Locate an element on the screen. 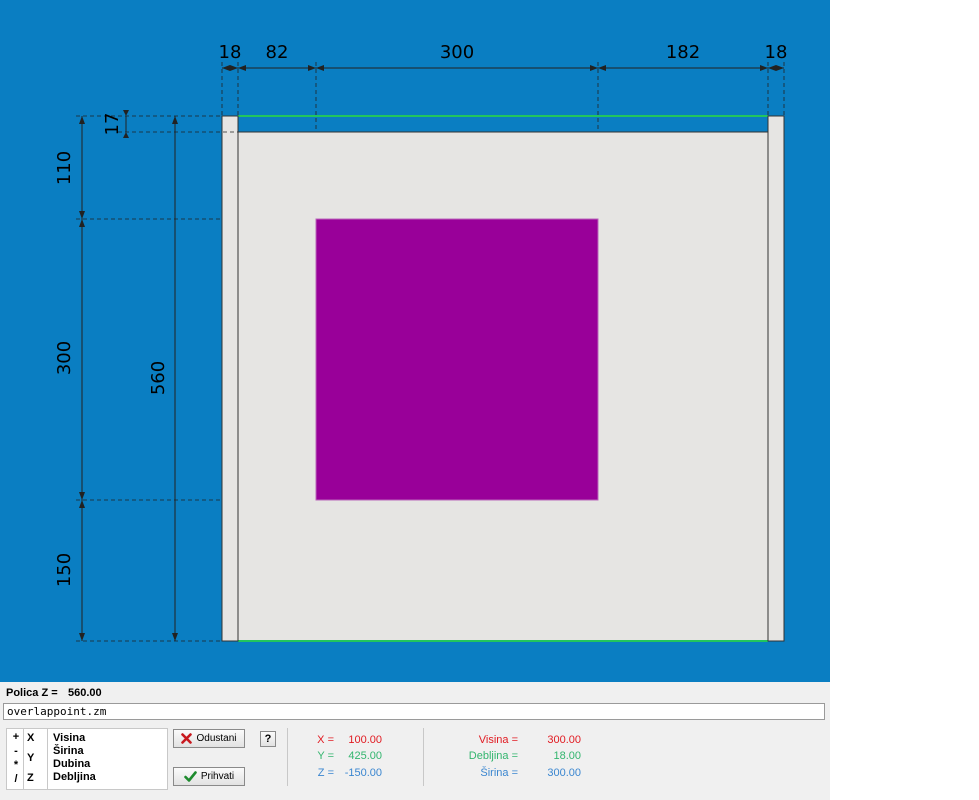  prop-visina: Visina is located at coordinates (69, 738).